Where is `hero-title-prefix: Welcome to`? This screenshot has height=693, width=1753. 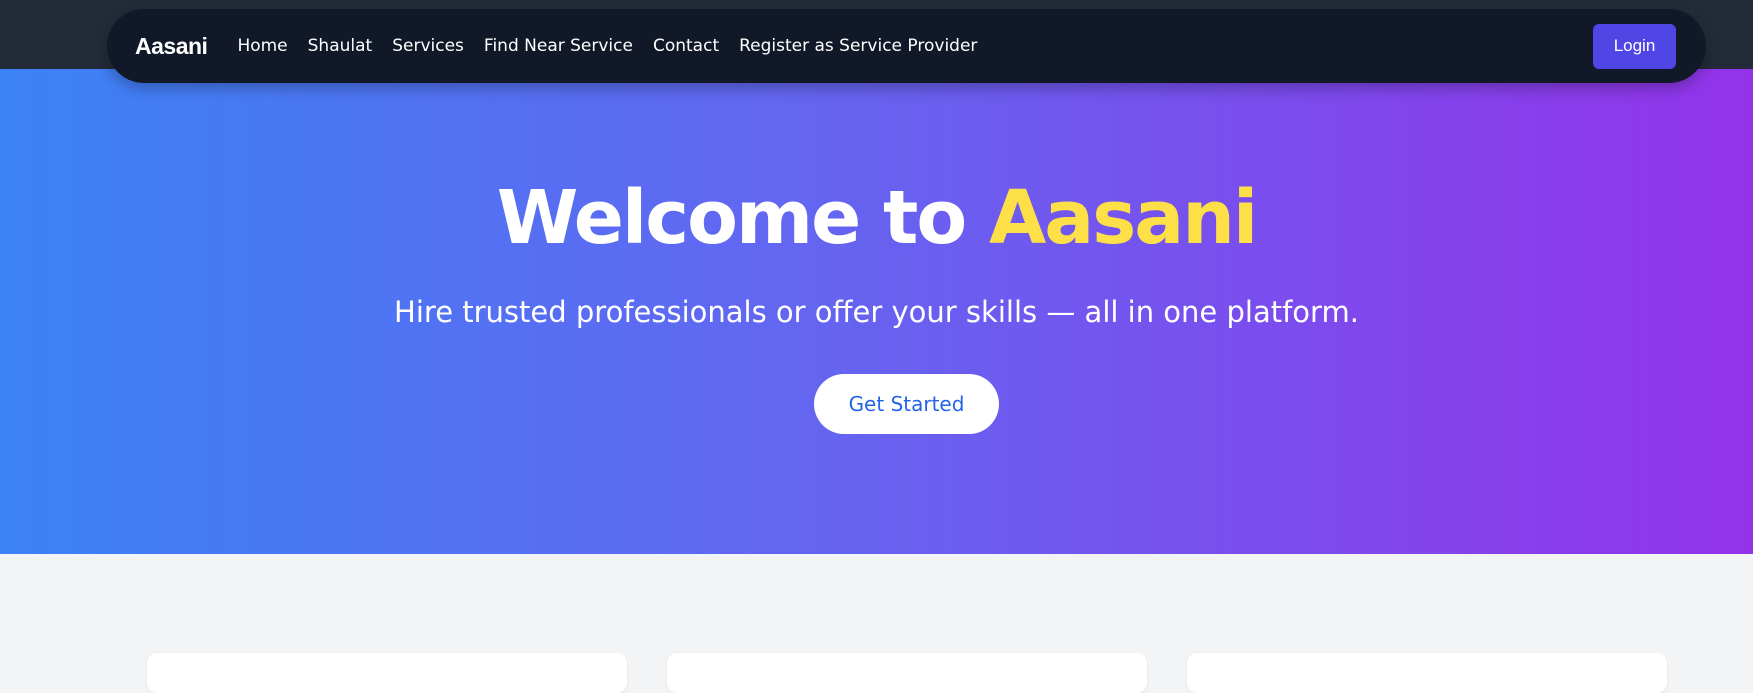 hero-title-prefix: Welcome to is located at coordinates (743, 218).